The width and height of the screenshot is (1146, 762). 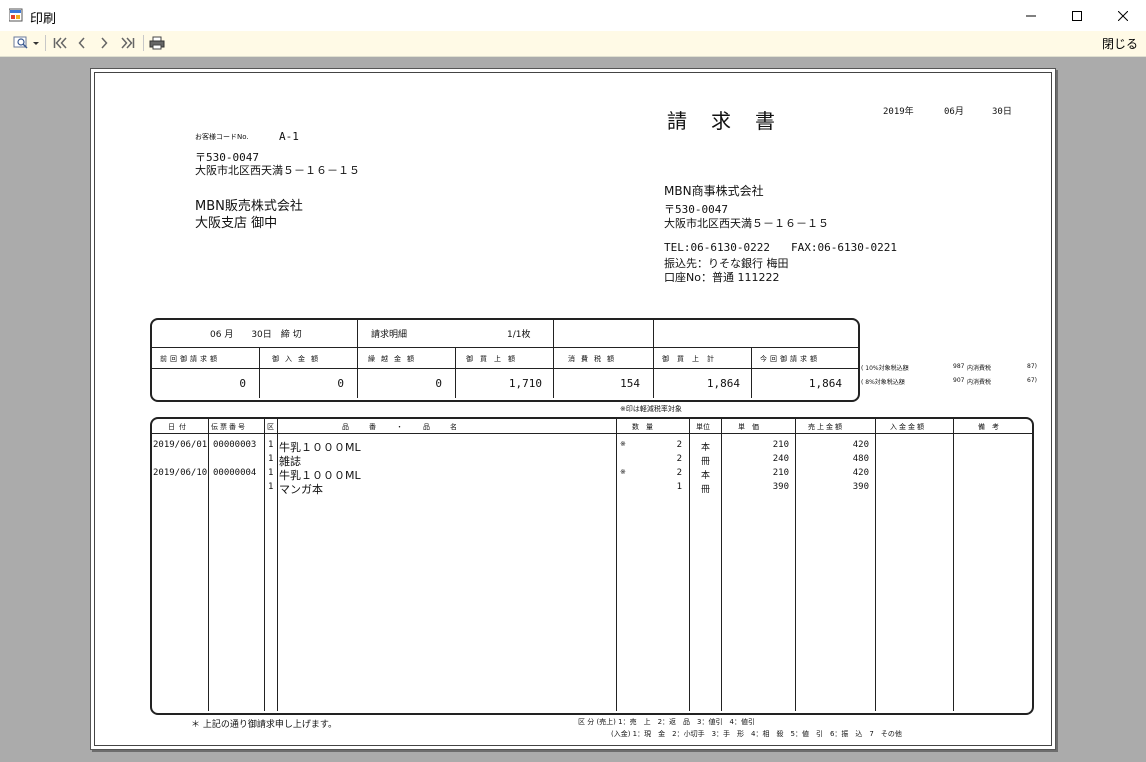 What do you see at coordinates (180, 473) in the screenshot?
I see `row-date: 2019/06/10` at bounding box center [180, 473].